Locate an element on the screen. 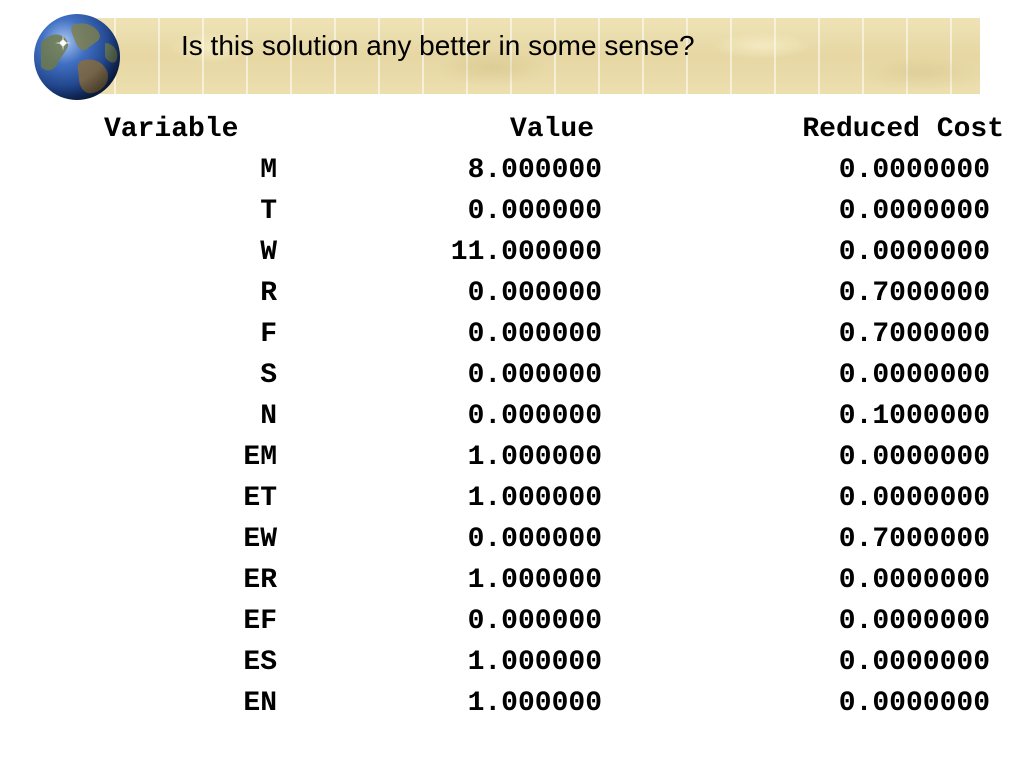 The height and width of the screenshot is (768, 1024). cell-variable: ET is located at coordinates (260, 498).